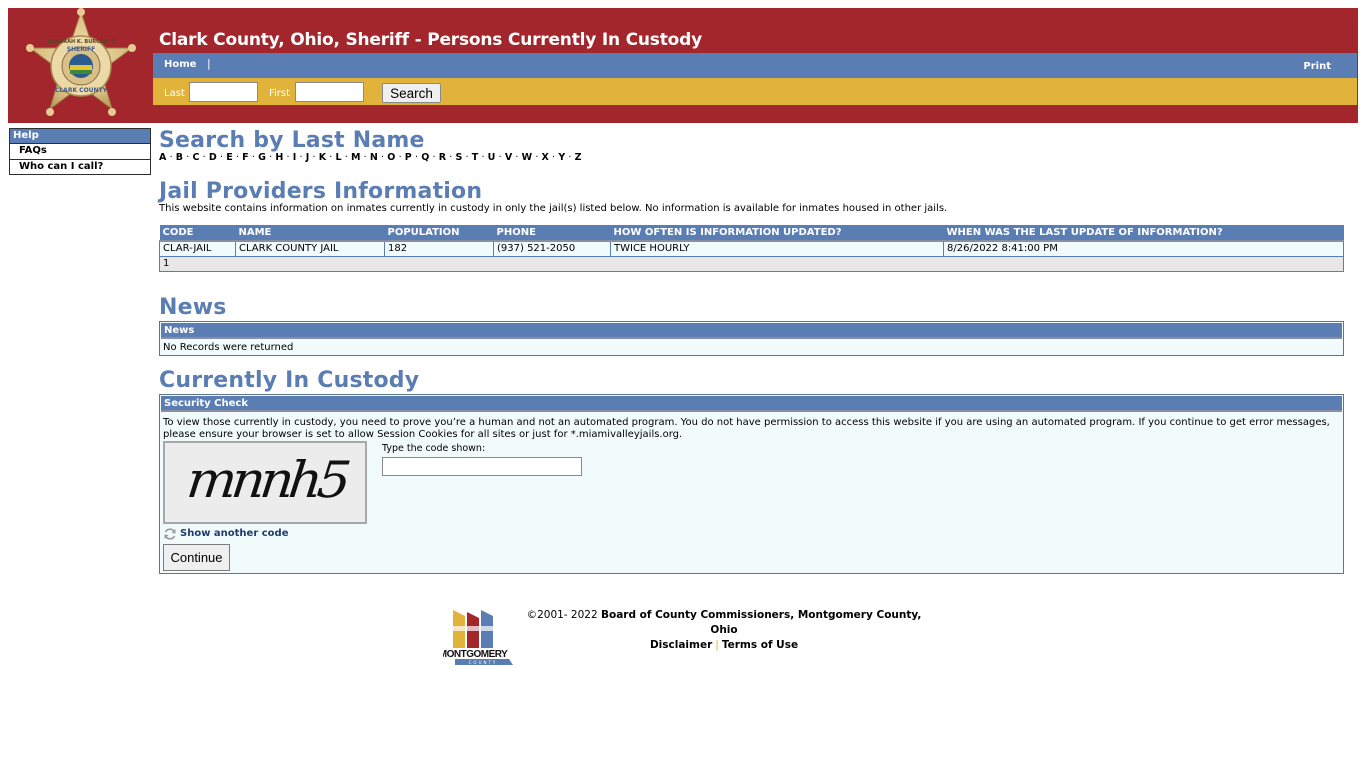 The image size is (1366, 768). I want to click on page-number: 1, so click(751, 263).